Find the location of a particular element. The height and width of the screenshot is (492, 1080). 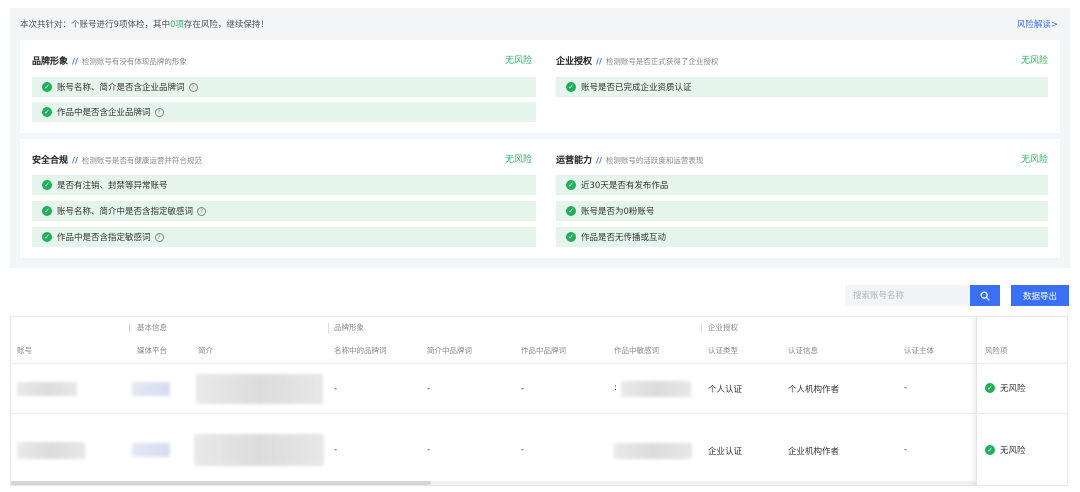

col-intro-brand: 简介中品牌词 is located at coordinates (449, 350).